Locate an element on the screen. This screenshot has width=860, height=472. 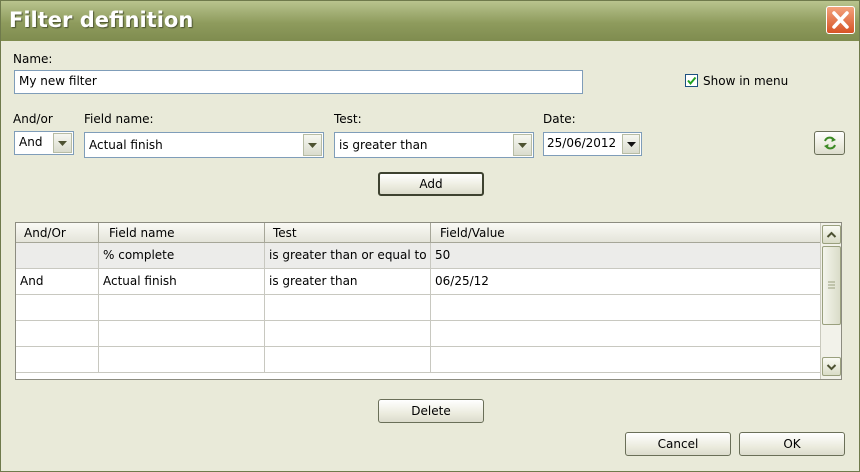
scroll-thumb is located at coordinates (831, 285).